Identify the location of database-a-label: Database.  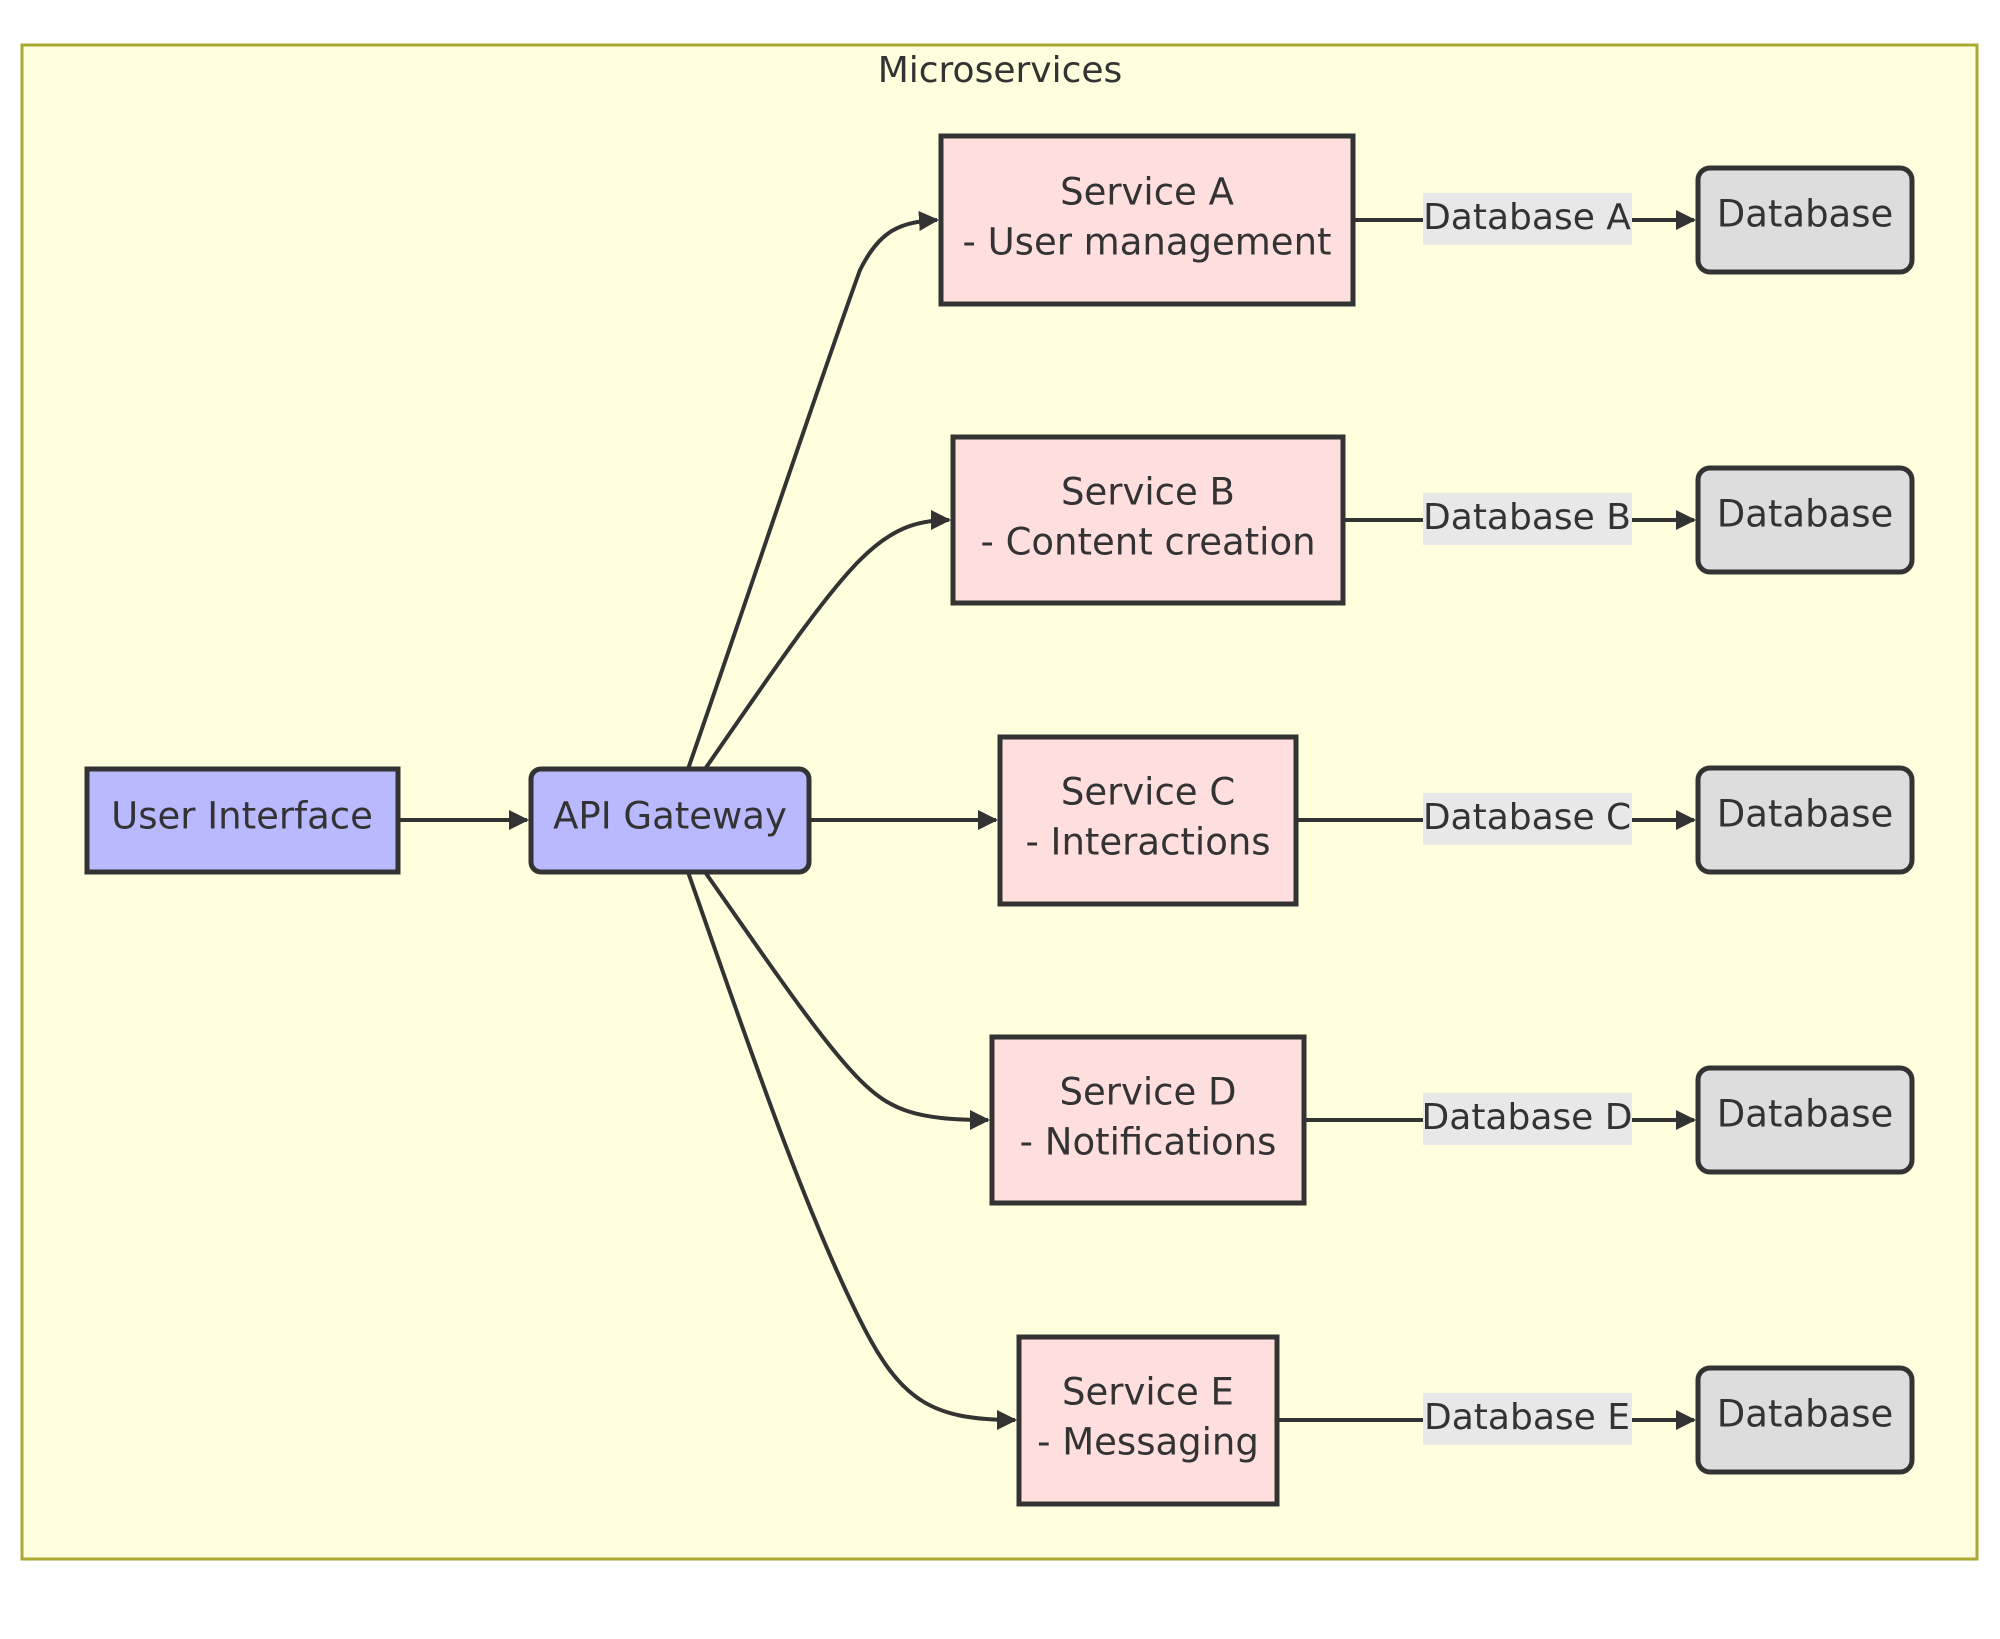
(1805, 214).